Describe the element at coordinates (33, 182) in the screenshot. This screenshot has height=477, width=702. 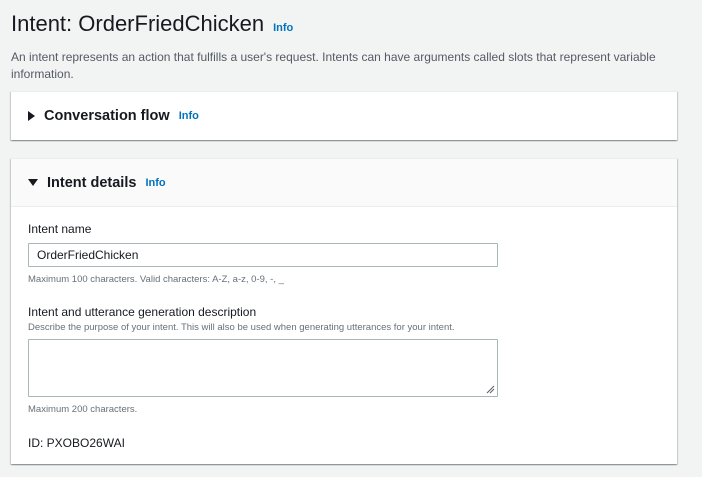
I see `caret-down-icon` at that location.